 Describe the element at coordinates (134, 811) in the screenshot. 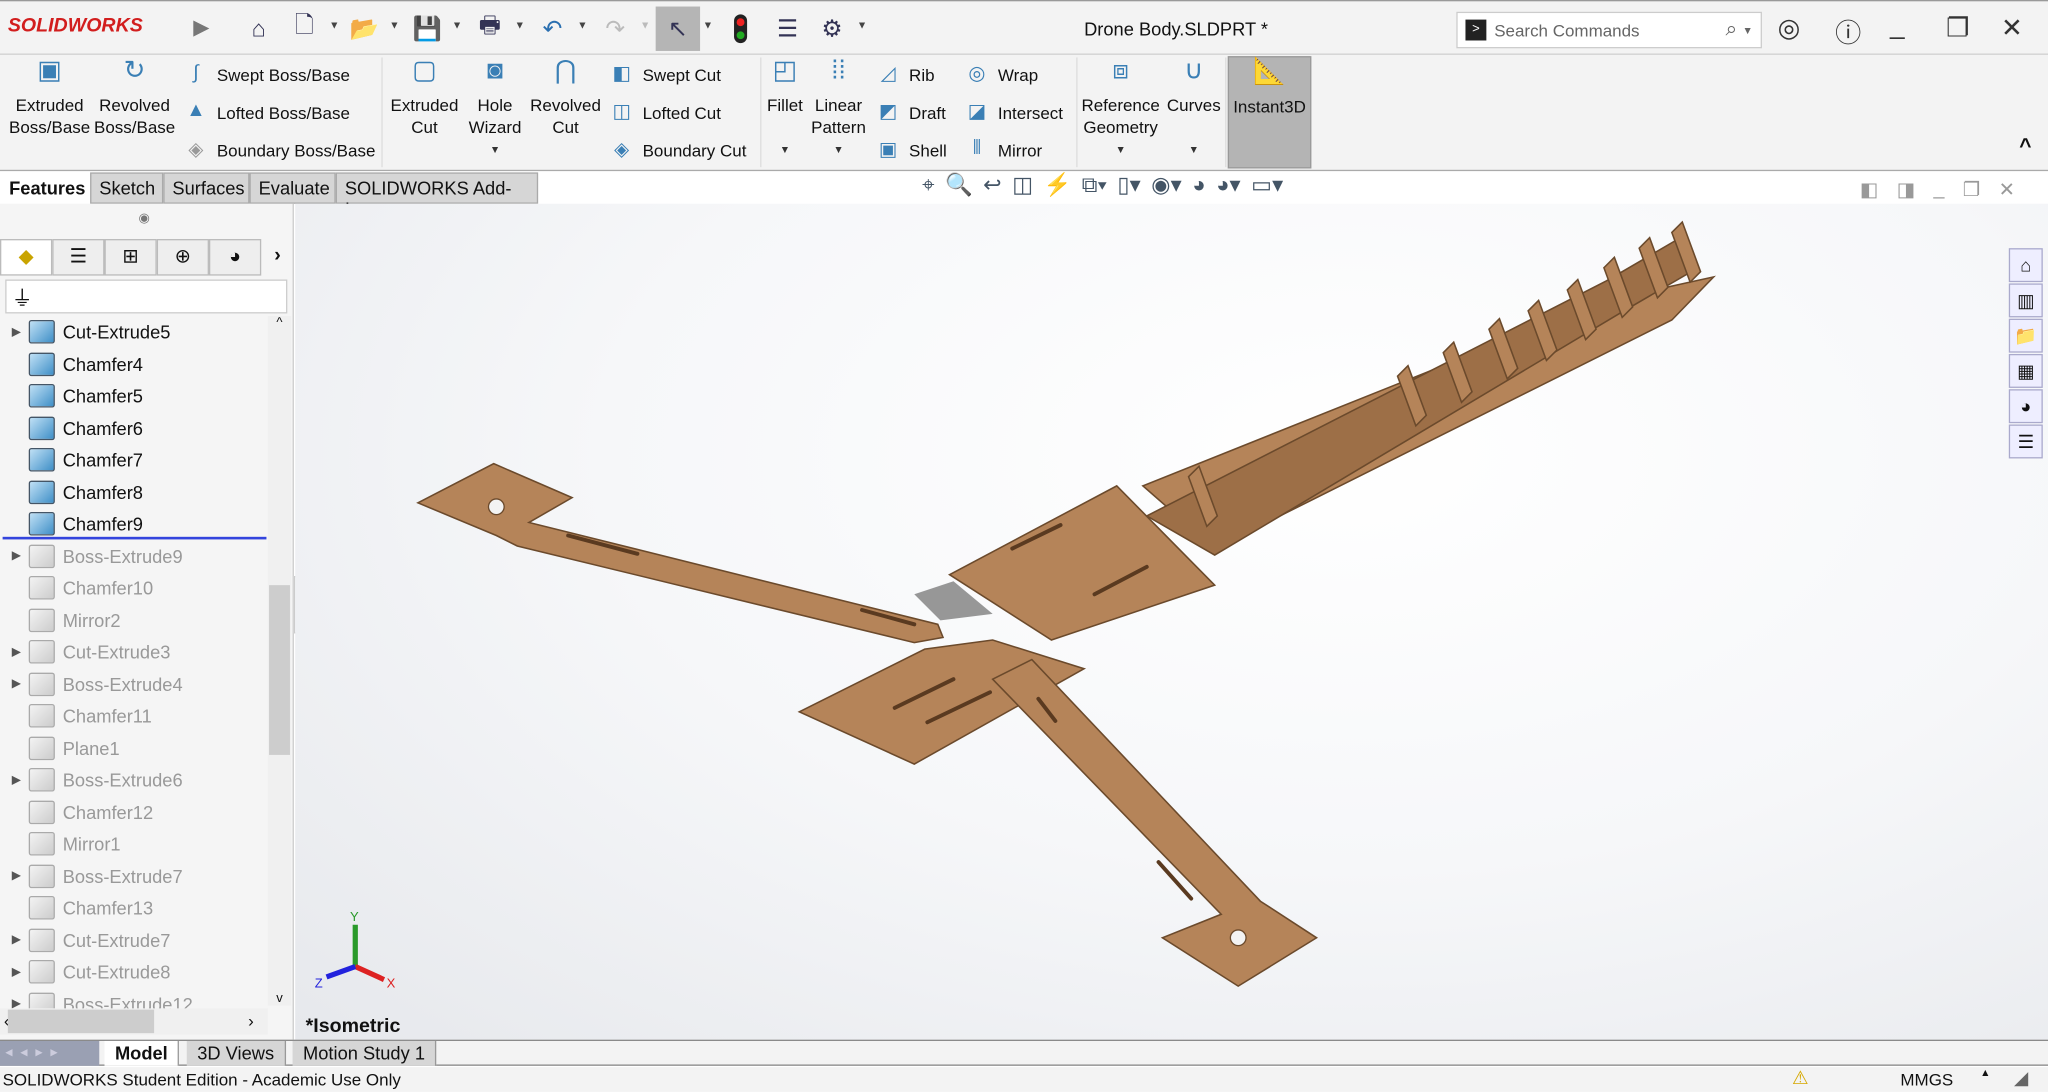

I see `tree-item: Chamfer12` at that location.